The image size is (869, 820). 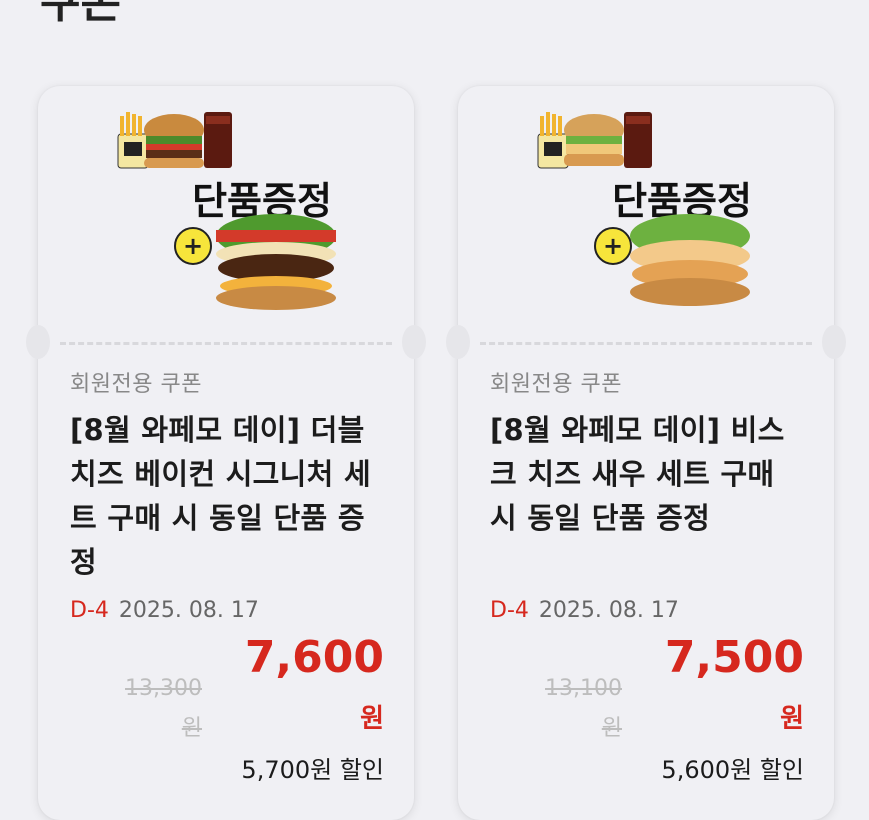 I want to click on discount-amount: 5,700원 할인, so click(x=312, y=770).